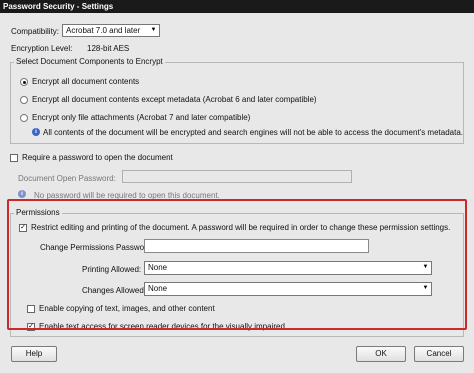 The image size is (474, 373). Describe the element at coordinates (85, 81) in the screenshot. I see `radio-encrypt-all-label: Encrypt all document contents` at that location.